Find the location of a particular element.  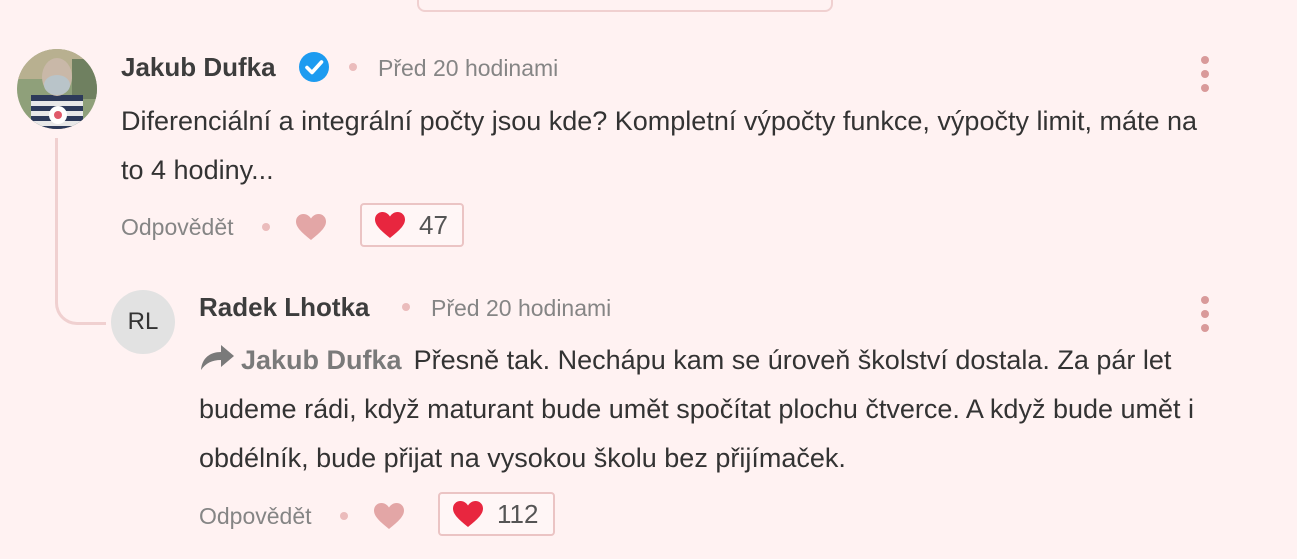

mention-author: Jakub Dufka is located at coordinates (321, 360).